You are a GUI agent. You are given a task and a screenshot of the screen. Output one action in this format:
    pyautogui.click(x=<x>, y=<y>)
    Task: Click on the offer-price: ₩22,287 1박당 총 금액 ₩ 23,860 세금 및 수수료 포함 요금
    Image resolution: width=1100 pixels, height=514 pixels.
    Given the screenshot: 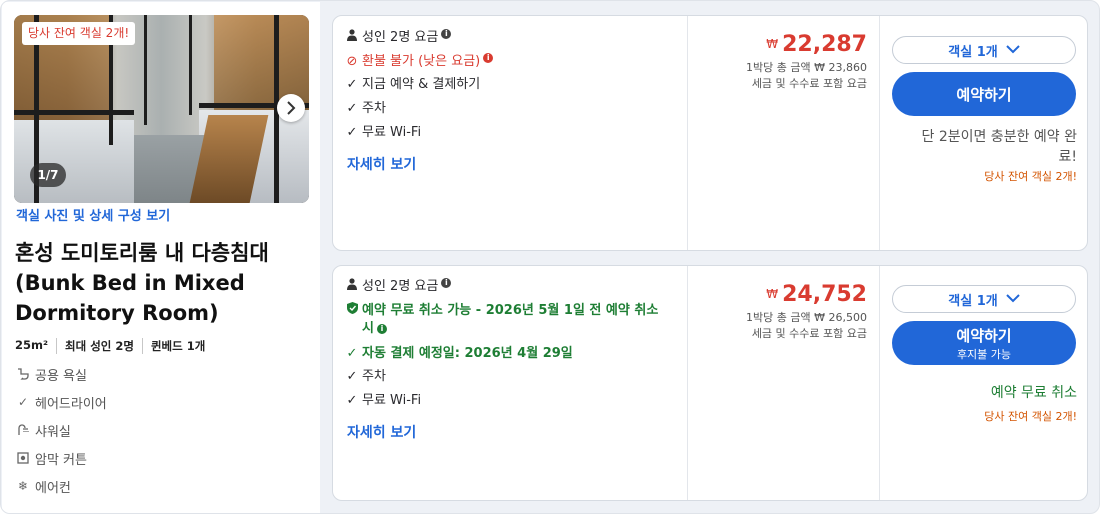 What is the action you would take?
    pyautogui.click(x=783, y=133)
    